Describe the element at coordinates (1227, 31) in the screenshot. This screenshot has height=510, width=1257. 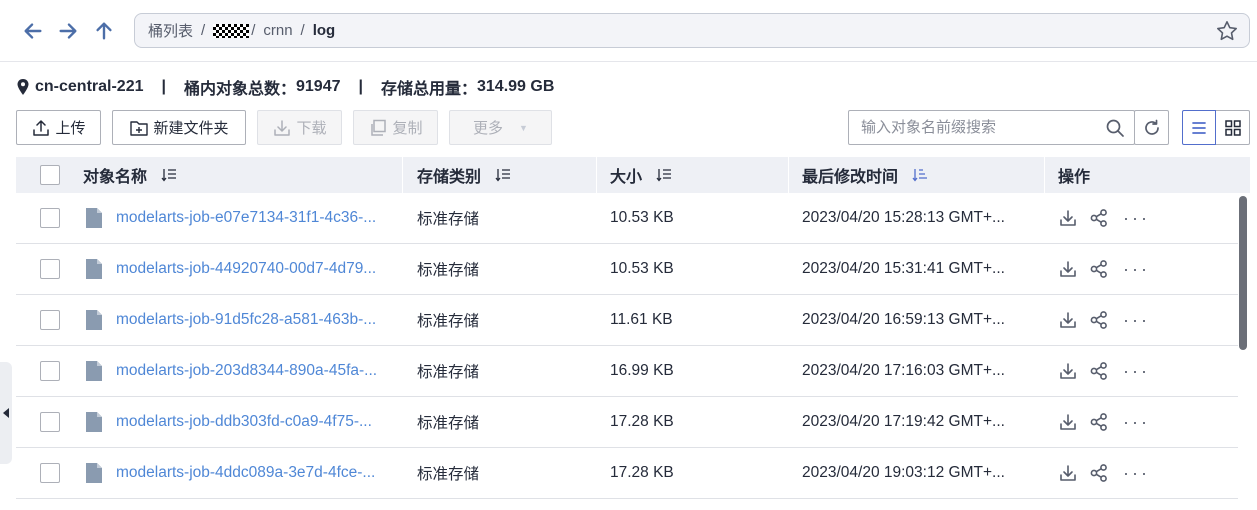
I see `star-icon` at that location.